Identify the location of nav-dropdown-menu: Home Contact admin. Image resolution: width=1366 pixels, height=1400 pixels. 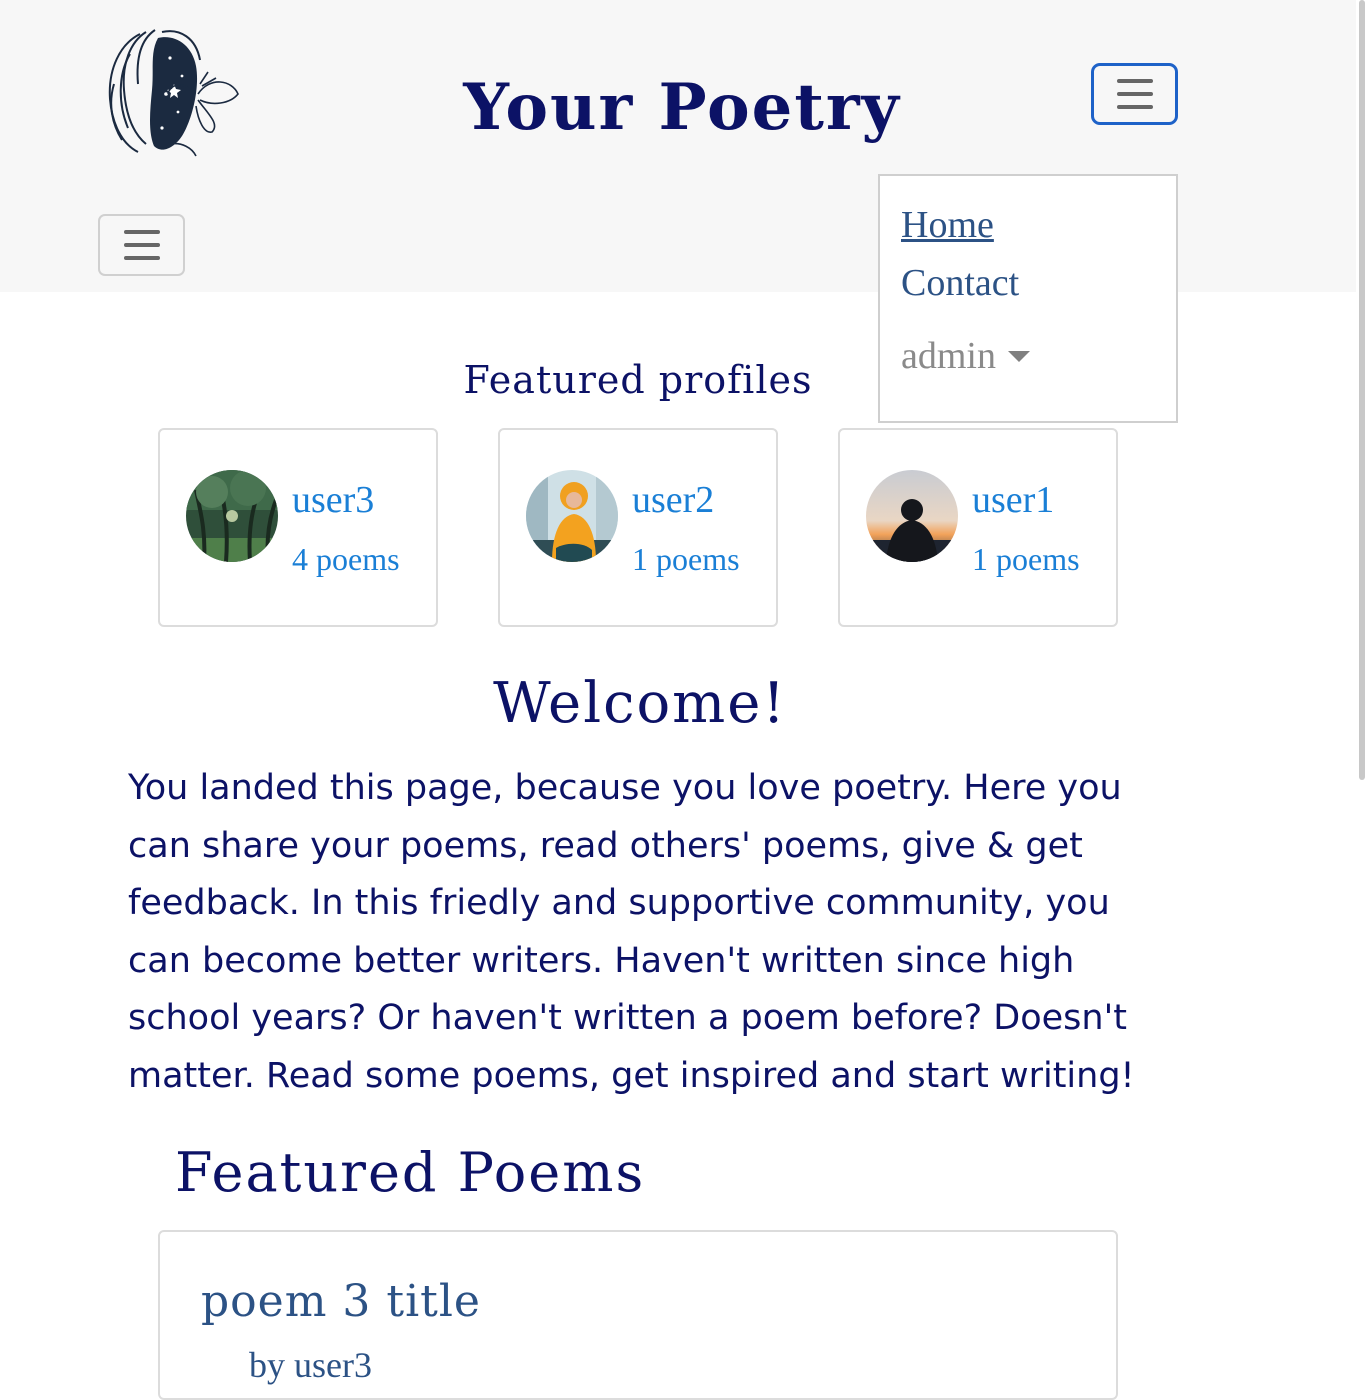
(1028, 298).